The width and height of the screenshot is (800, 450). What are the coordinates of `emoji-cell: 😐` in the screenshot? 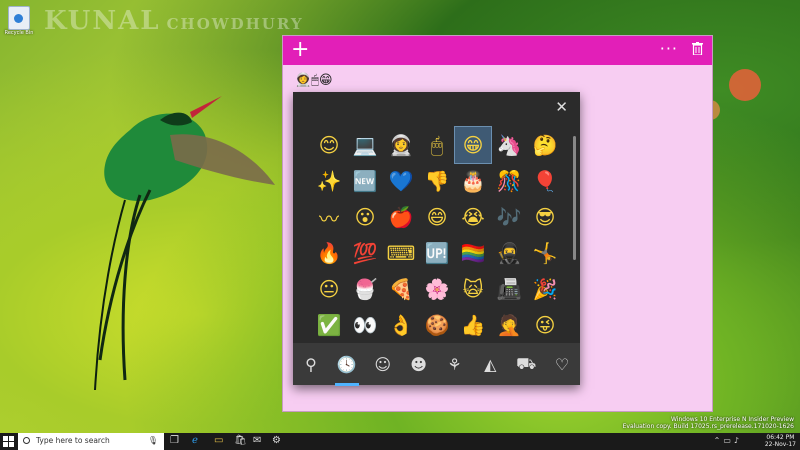 It's located at (329, 289).